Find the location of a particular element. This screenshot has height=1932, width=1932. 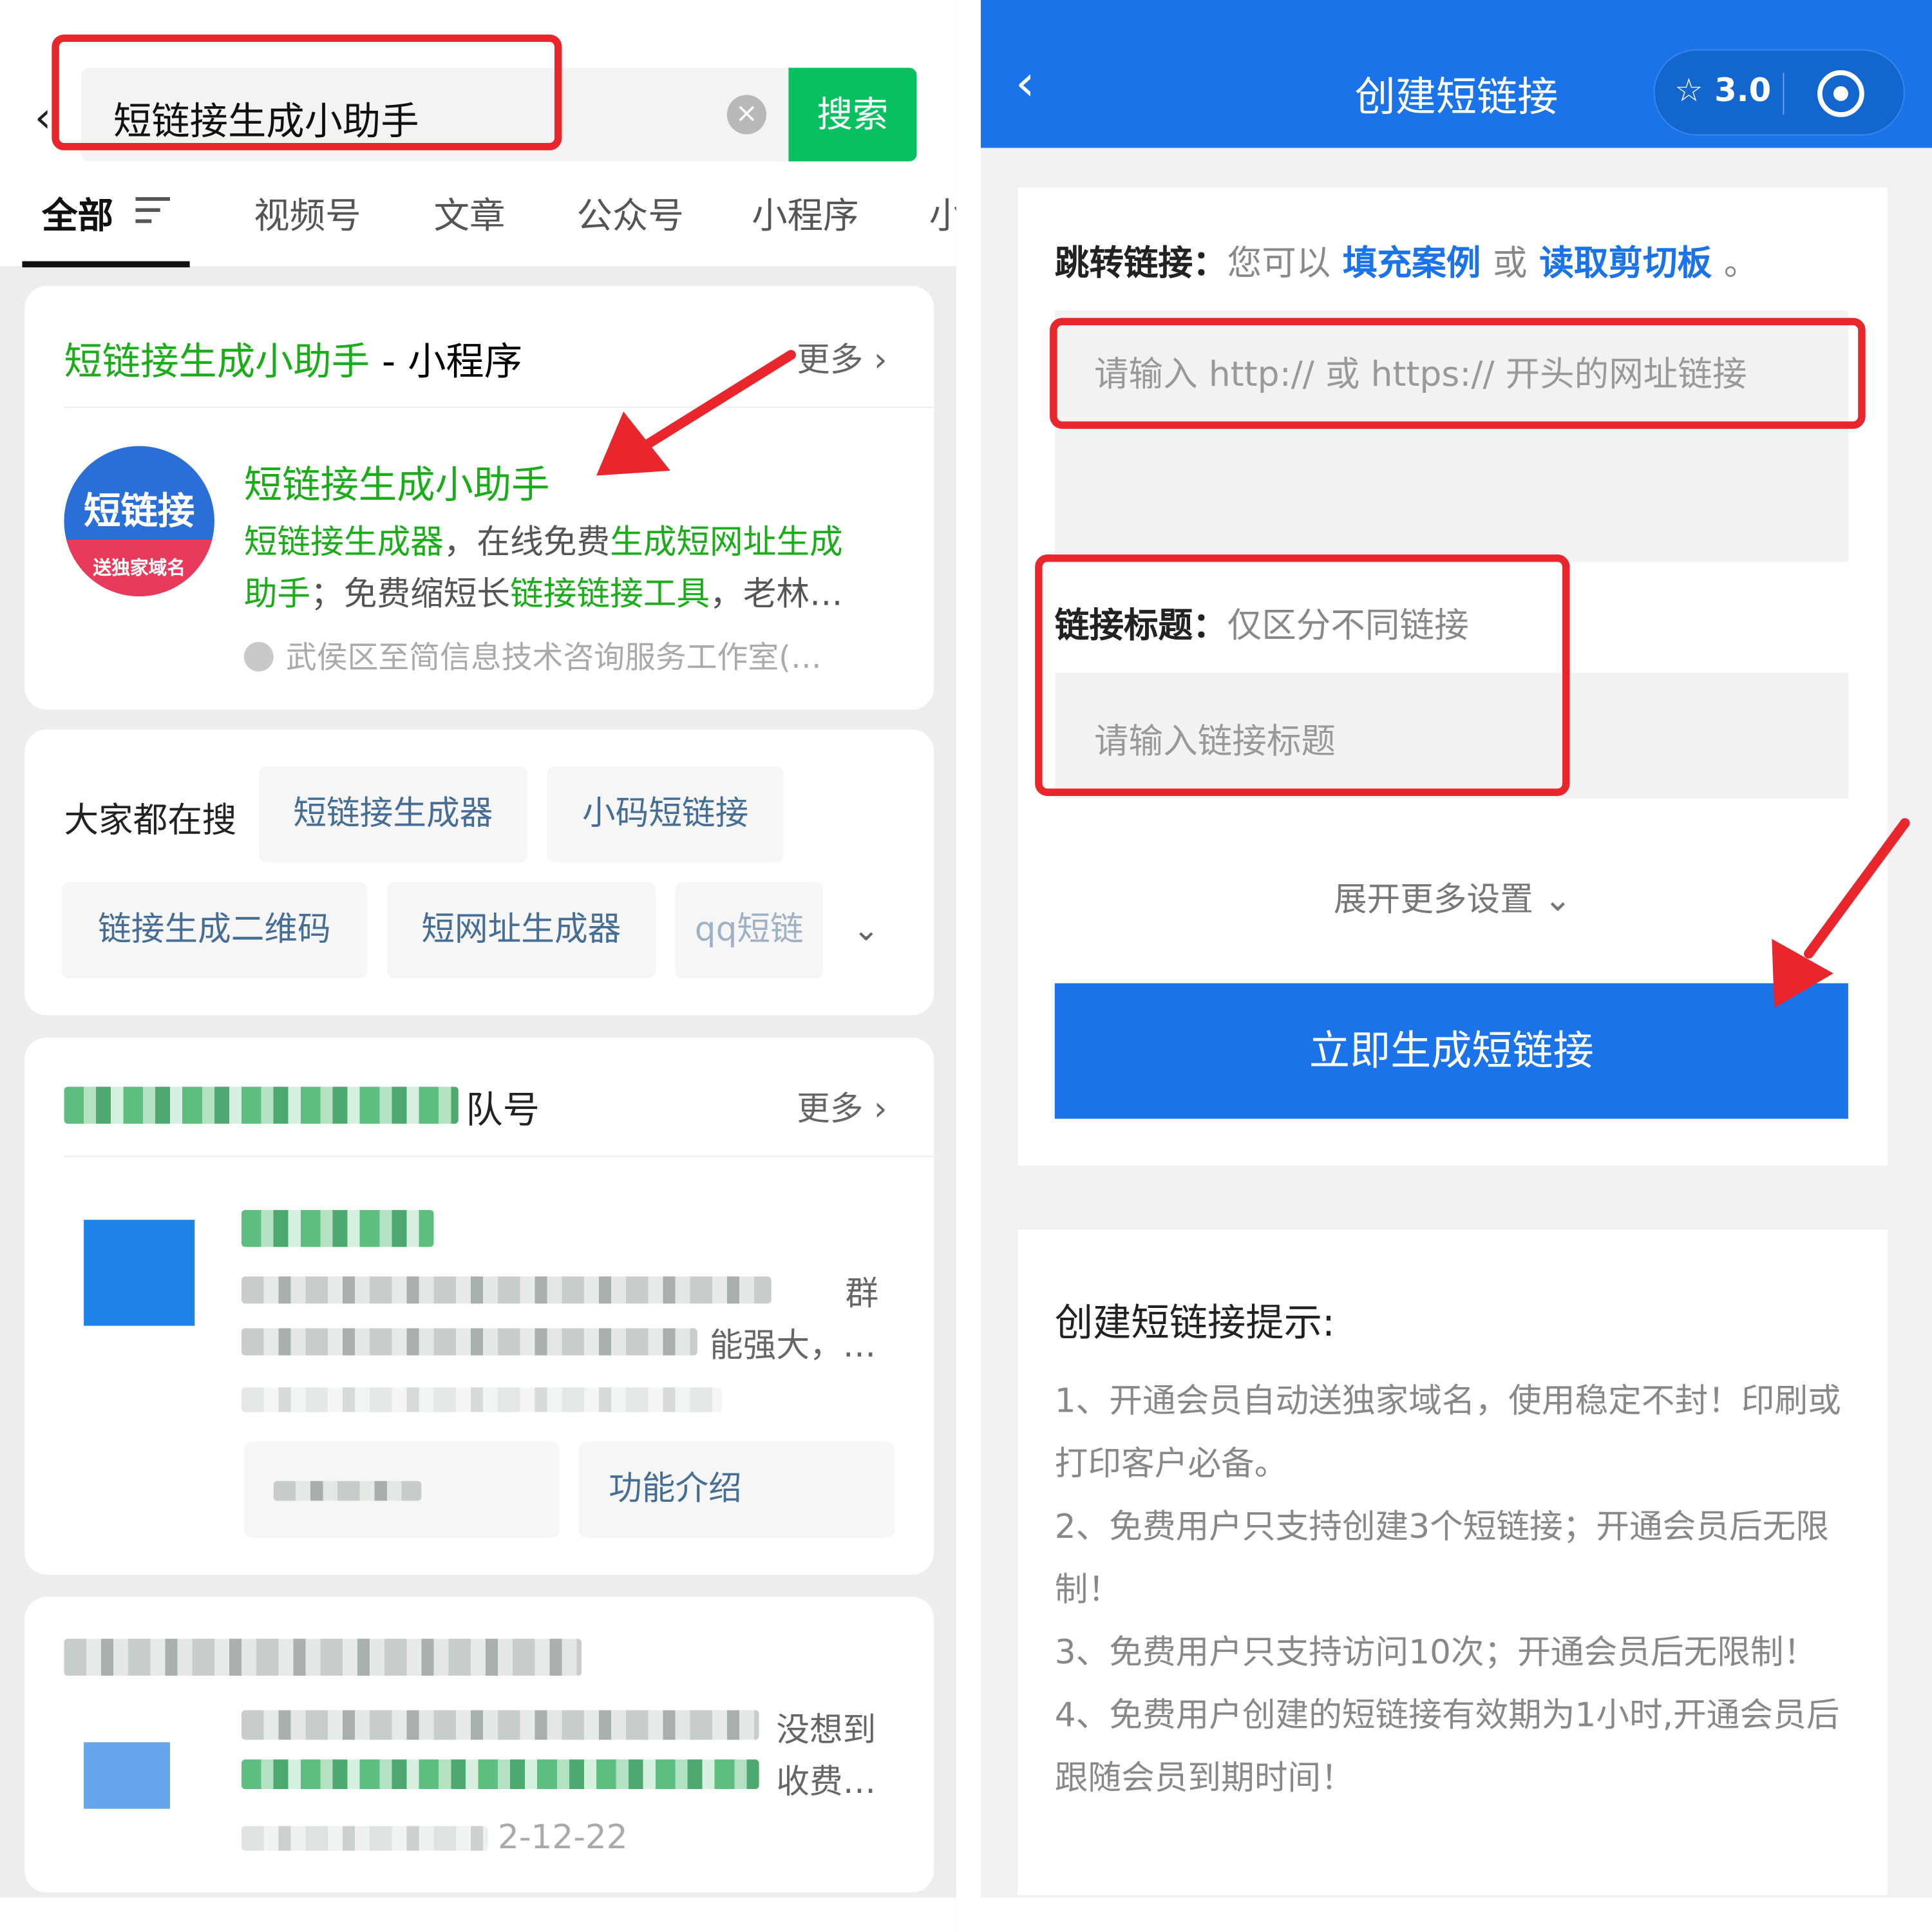

article-date: 2-12-22 is located at coordinates (562, 1837).